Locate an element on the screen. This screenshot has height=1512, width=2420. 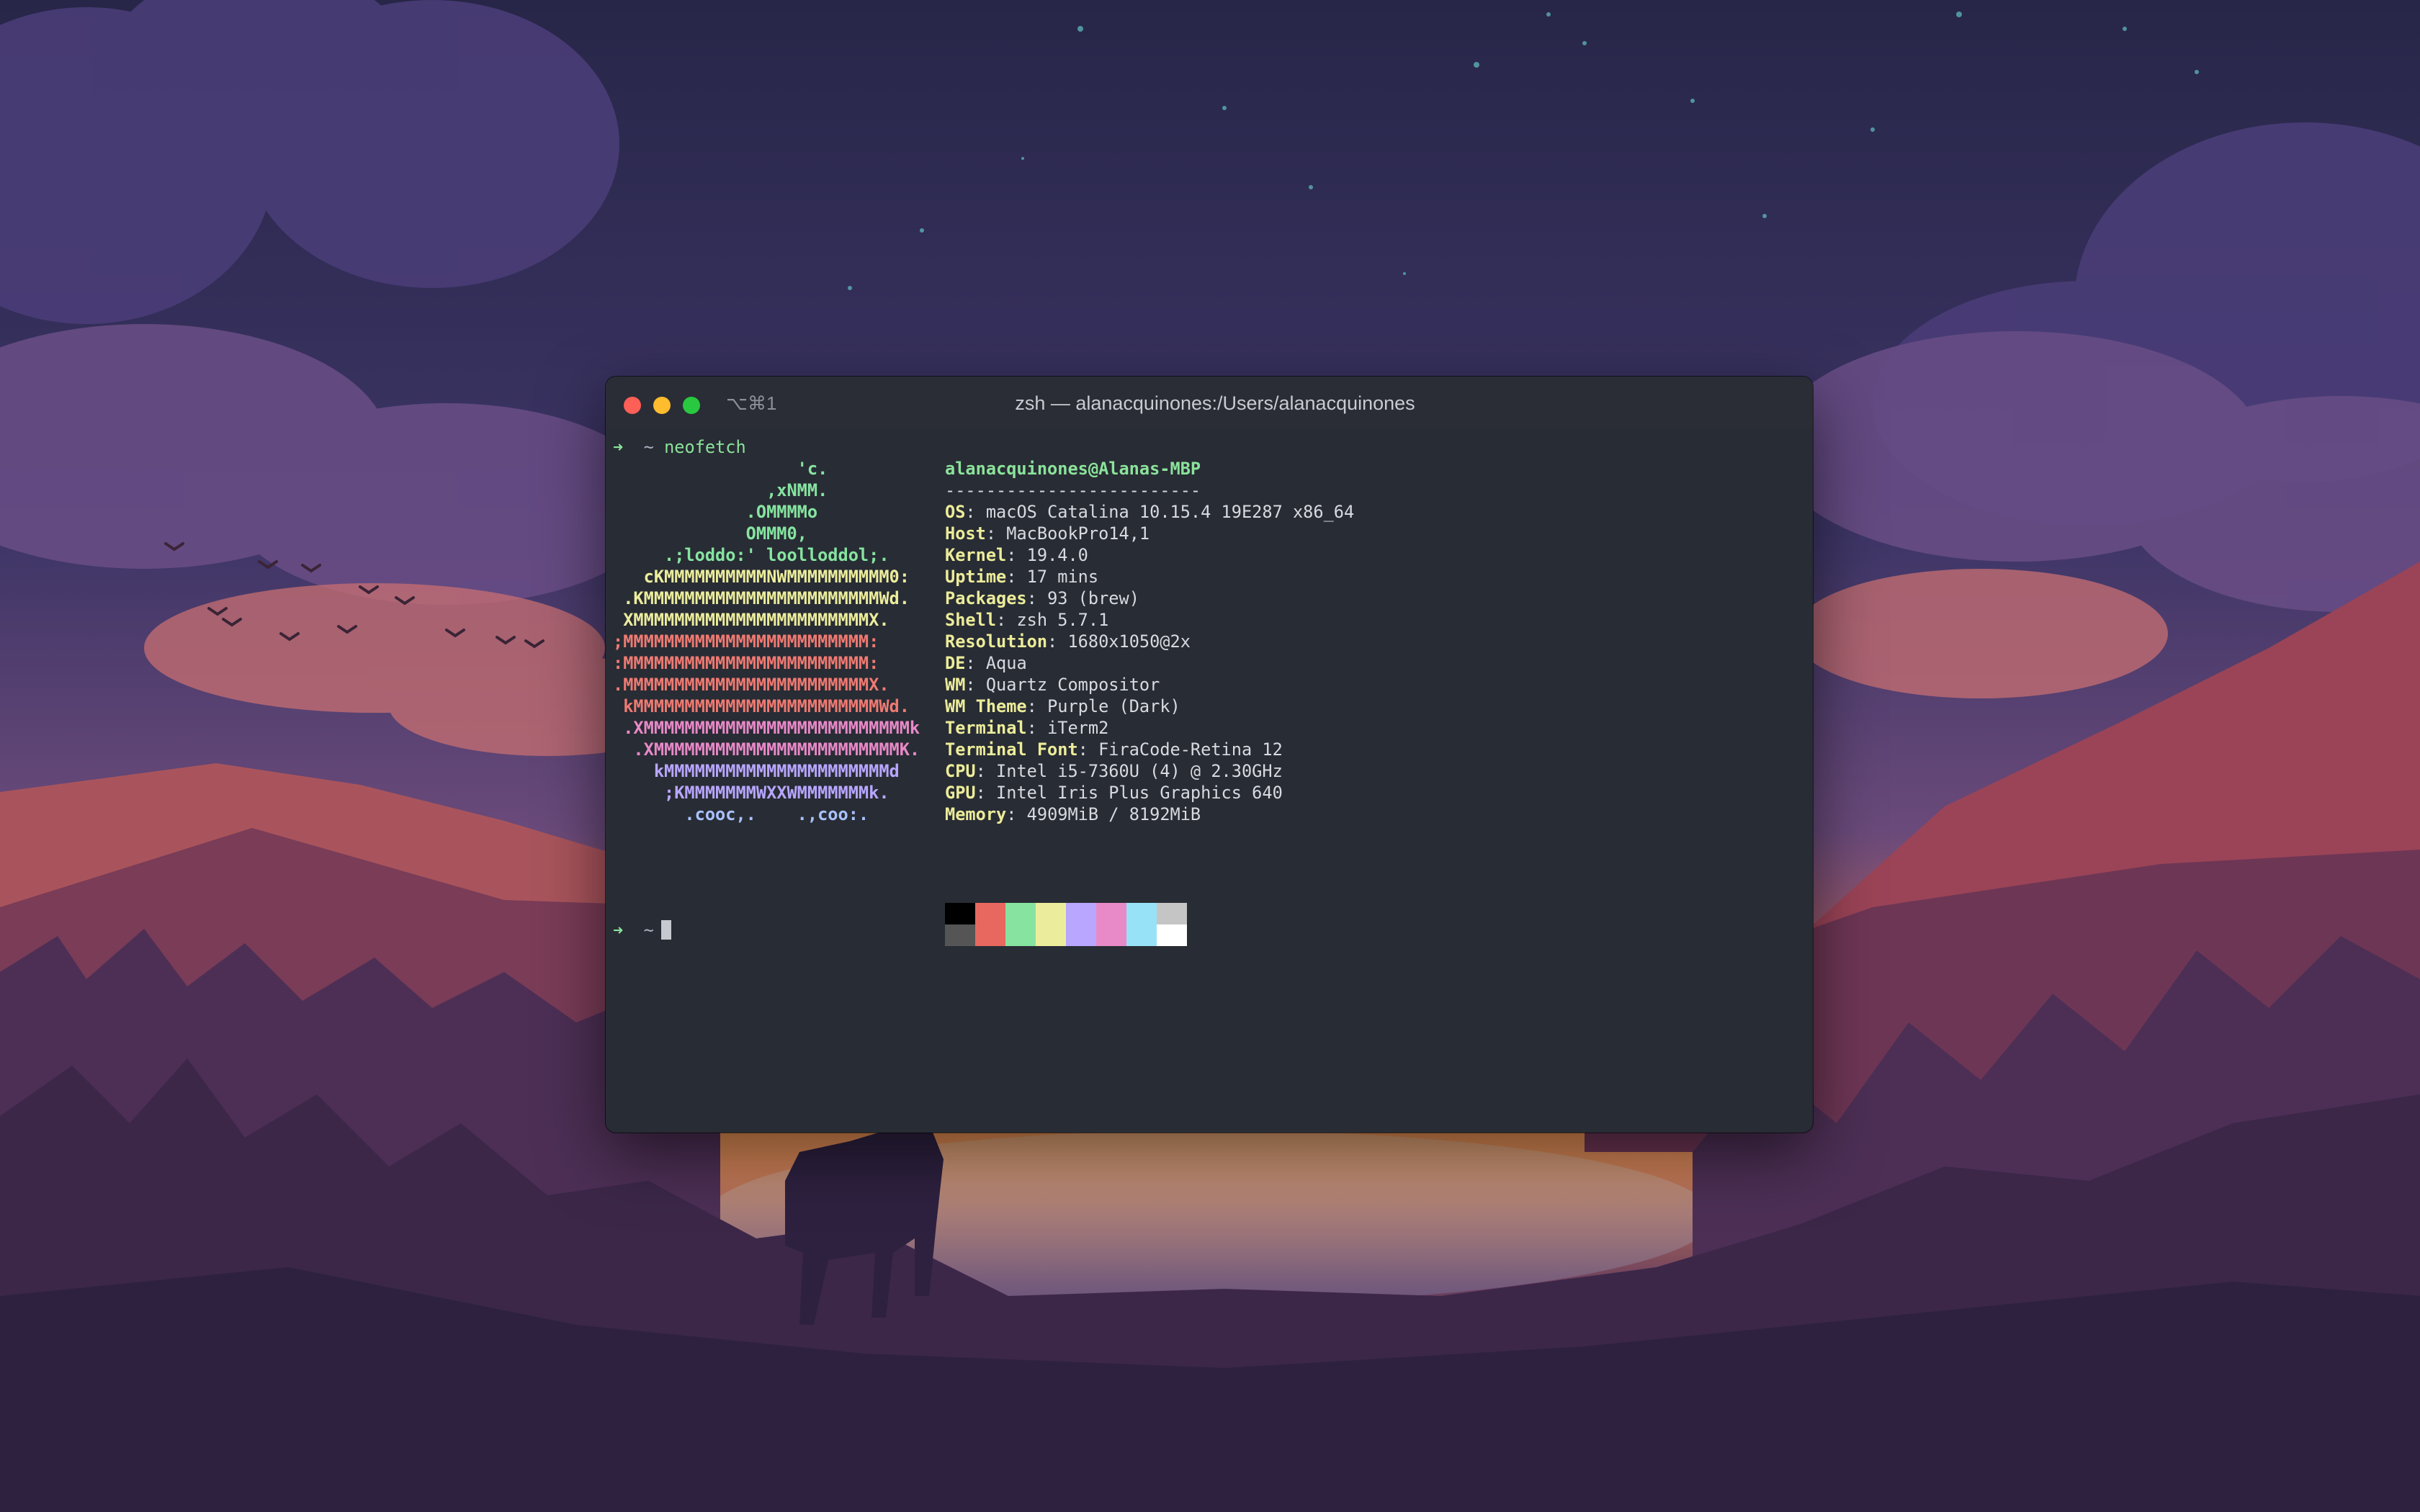
info-key: Packages is located at coordinates (986, 598).